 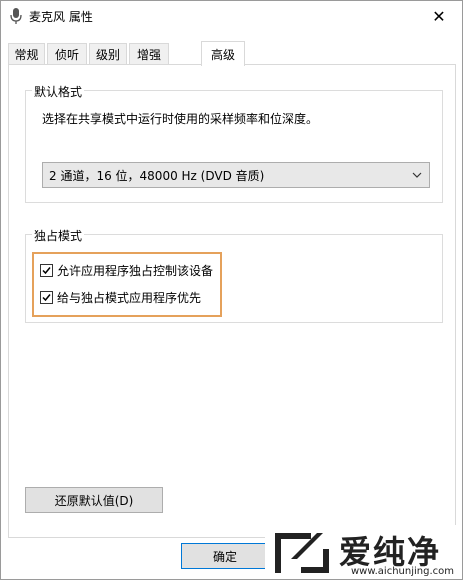 What do you see at coordinates (234, 275) in the screenshot?
I see `exclusive-mode-group: 独占模式 允许应用程序独占控制该设备 给与独占模式应用程序优先` at bounding box center [234, 275].